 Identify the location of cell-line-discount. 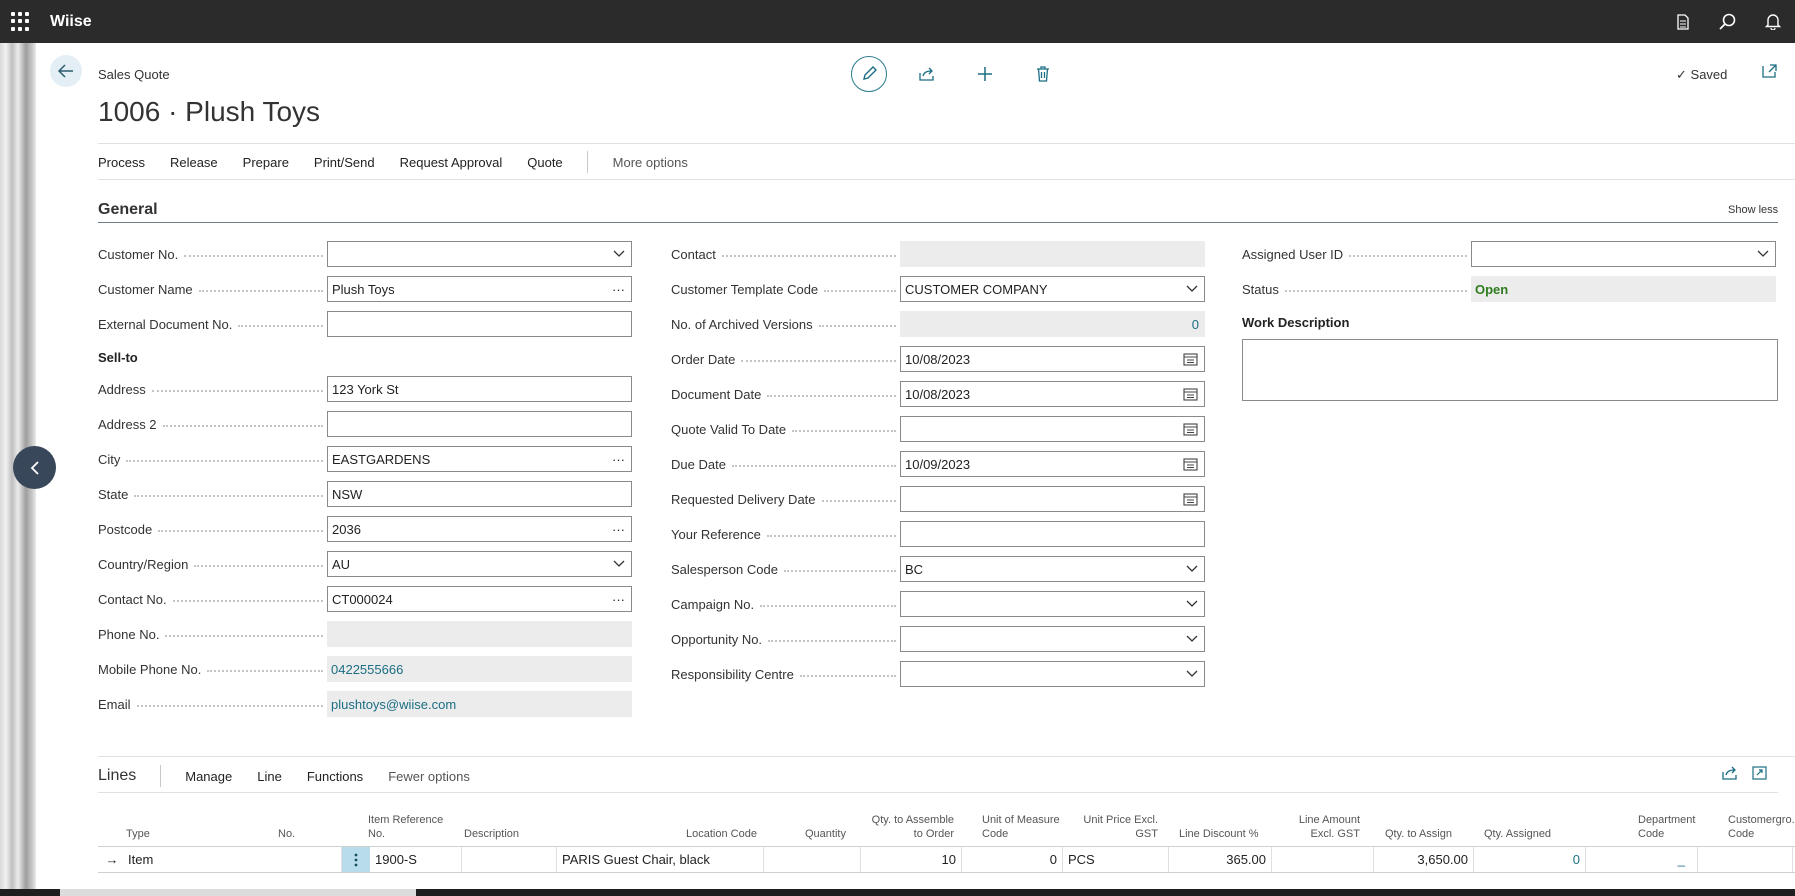
(1323, 859).